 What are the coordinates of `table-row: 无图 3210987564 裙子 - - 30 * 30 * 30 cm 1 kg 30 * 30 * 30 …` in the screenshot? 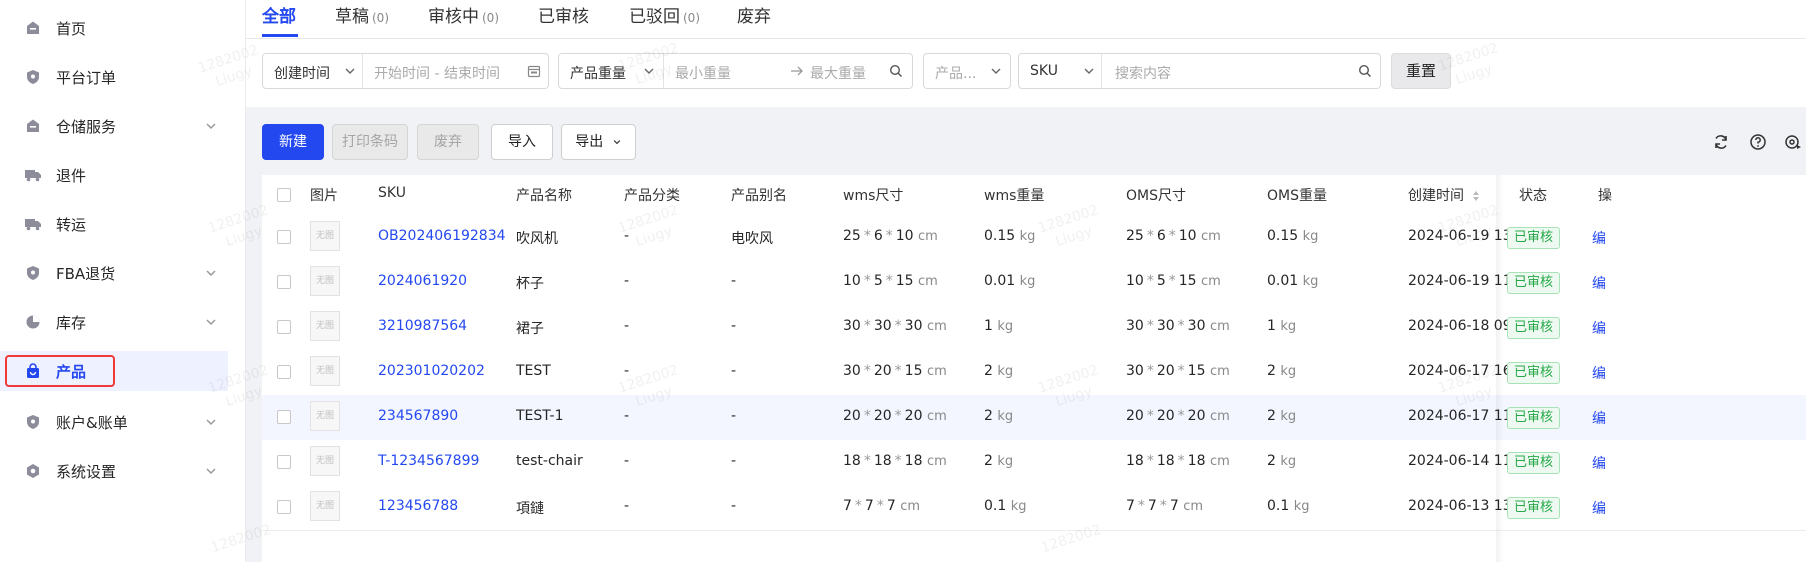 It's located at (1034, 328).